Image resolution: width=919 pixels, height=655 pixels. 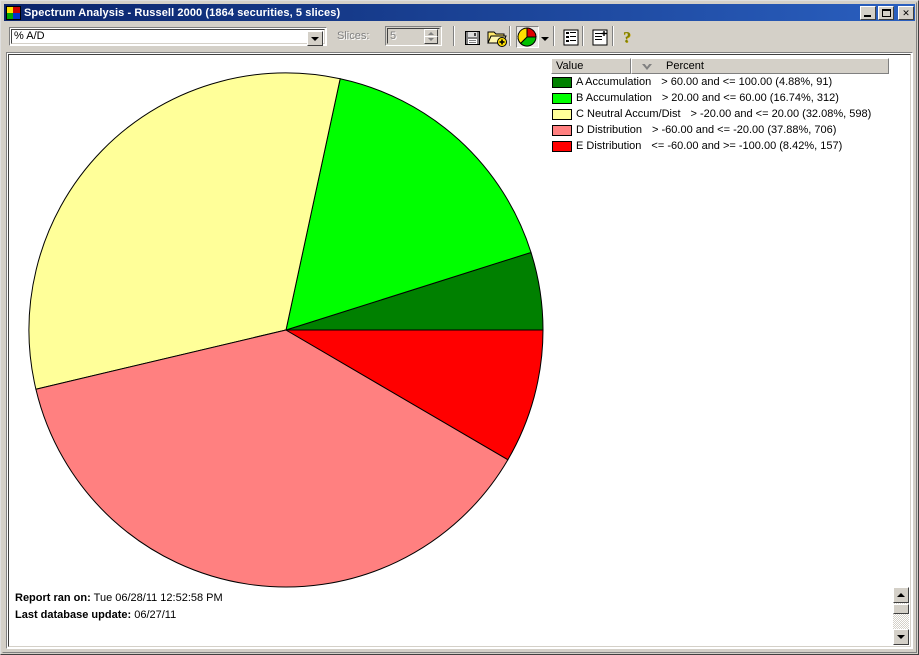 I want to click on slices-stepper-value: 5, so click(x=393, y=36).